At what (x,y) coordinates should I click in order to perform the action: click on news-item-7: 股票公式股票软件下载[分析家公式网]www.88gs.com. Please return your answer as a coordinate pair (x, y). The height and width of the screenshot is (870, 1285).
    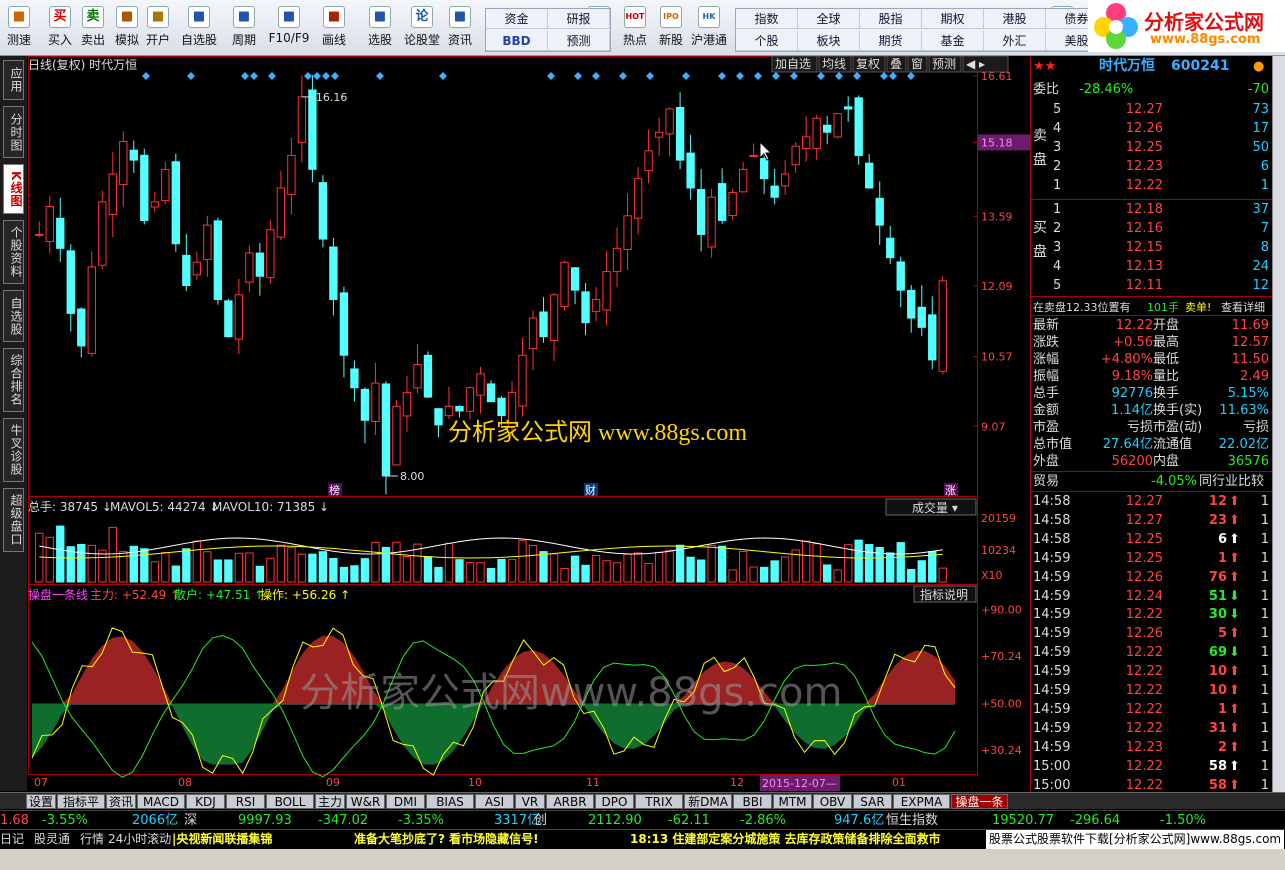
    Looking at the image, I should click on (1135, 839).